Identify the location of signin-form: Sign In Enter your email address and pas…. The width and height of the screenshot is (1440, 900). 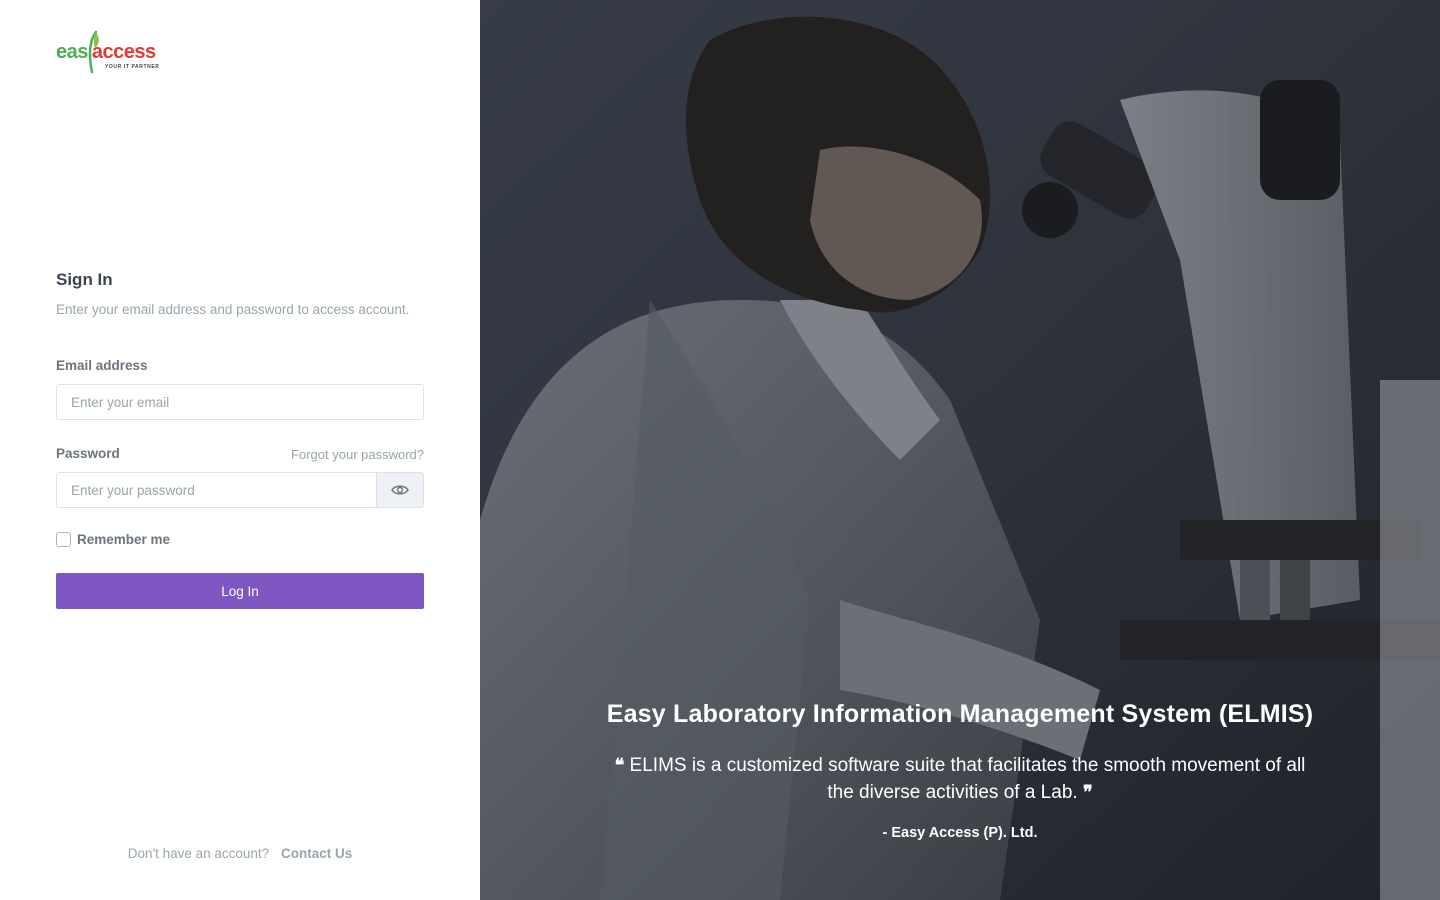
(240, 438).